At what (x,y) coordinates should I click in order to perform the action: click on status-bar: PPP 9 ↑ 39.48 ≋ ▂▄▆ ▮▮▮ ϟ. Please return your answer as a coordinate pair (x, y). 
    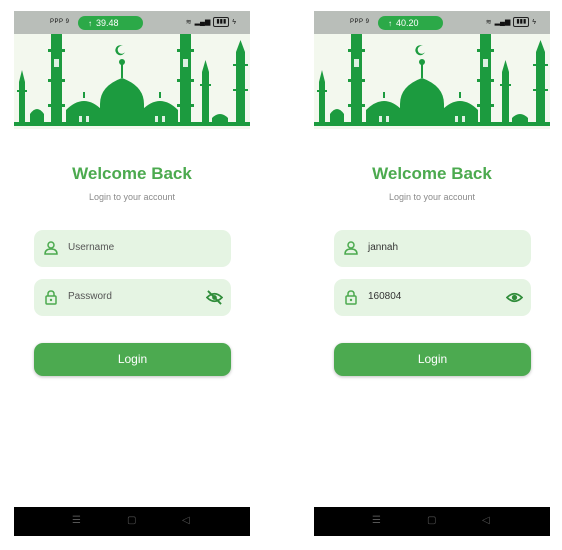
    Looking at the image, I should click on (132, 22).